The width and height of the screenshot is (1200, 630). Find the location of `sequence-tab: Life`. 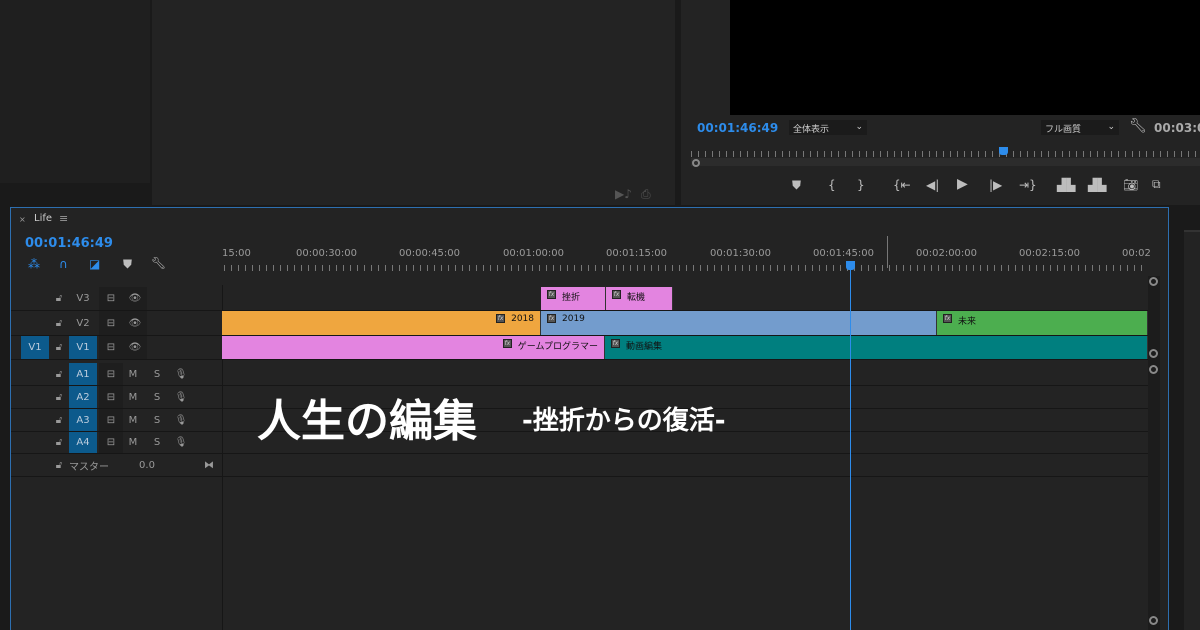

sequence-tab: Life is located at coordinates (43, 218).